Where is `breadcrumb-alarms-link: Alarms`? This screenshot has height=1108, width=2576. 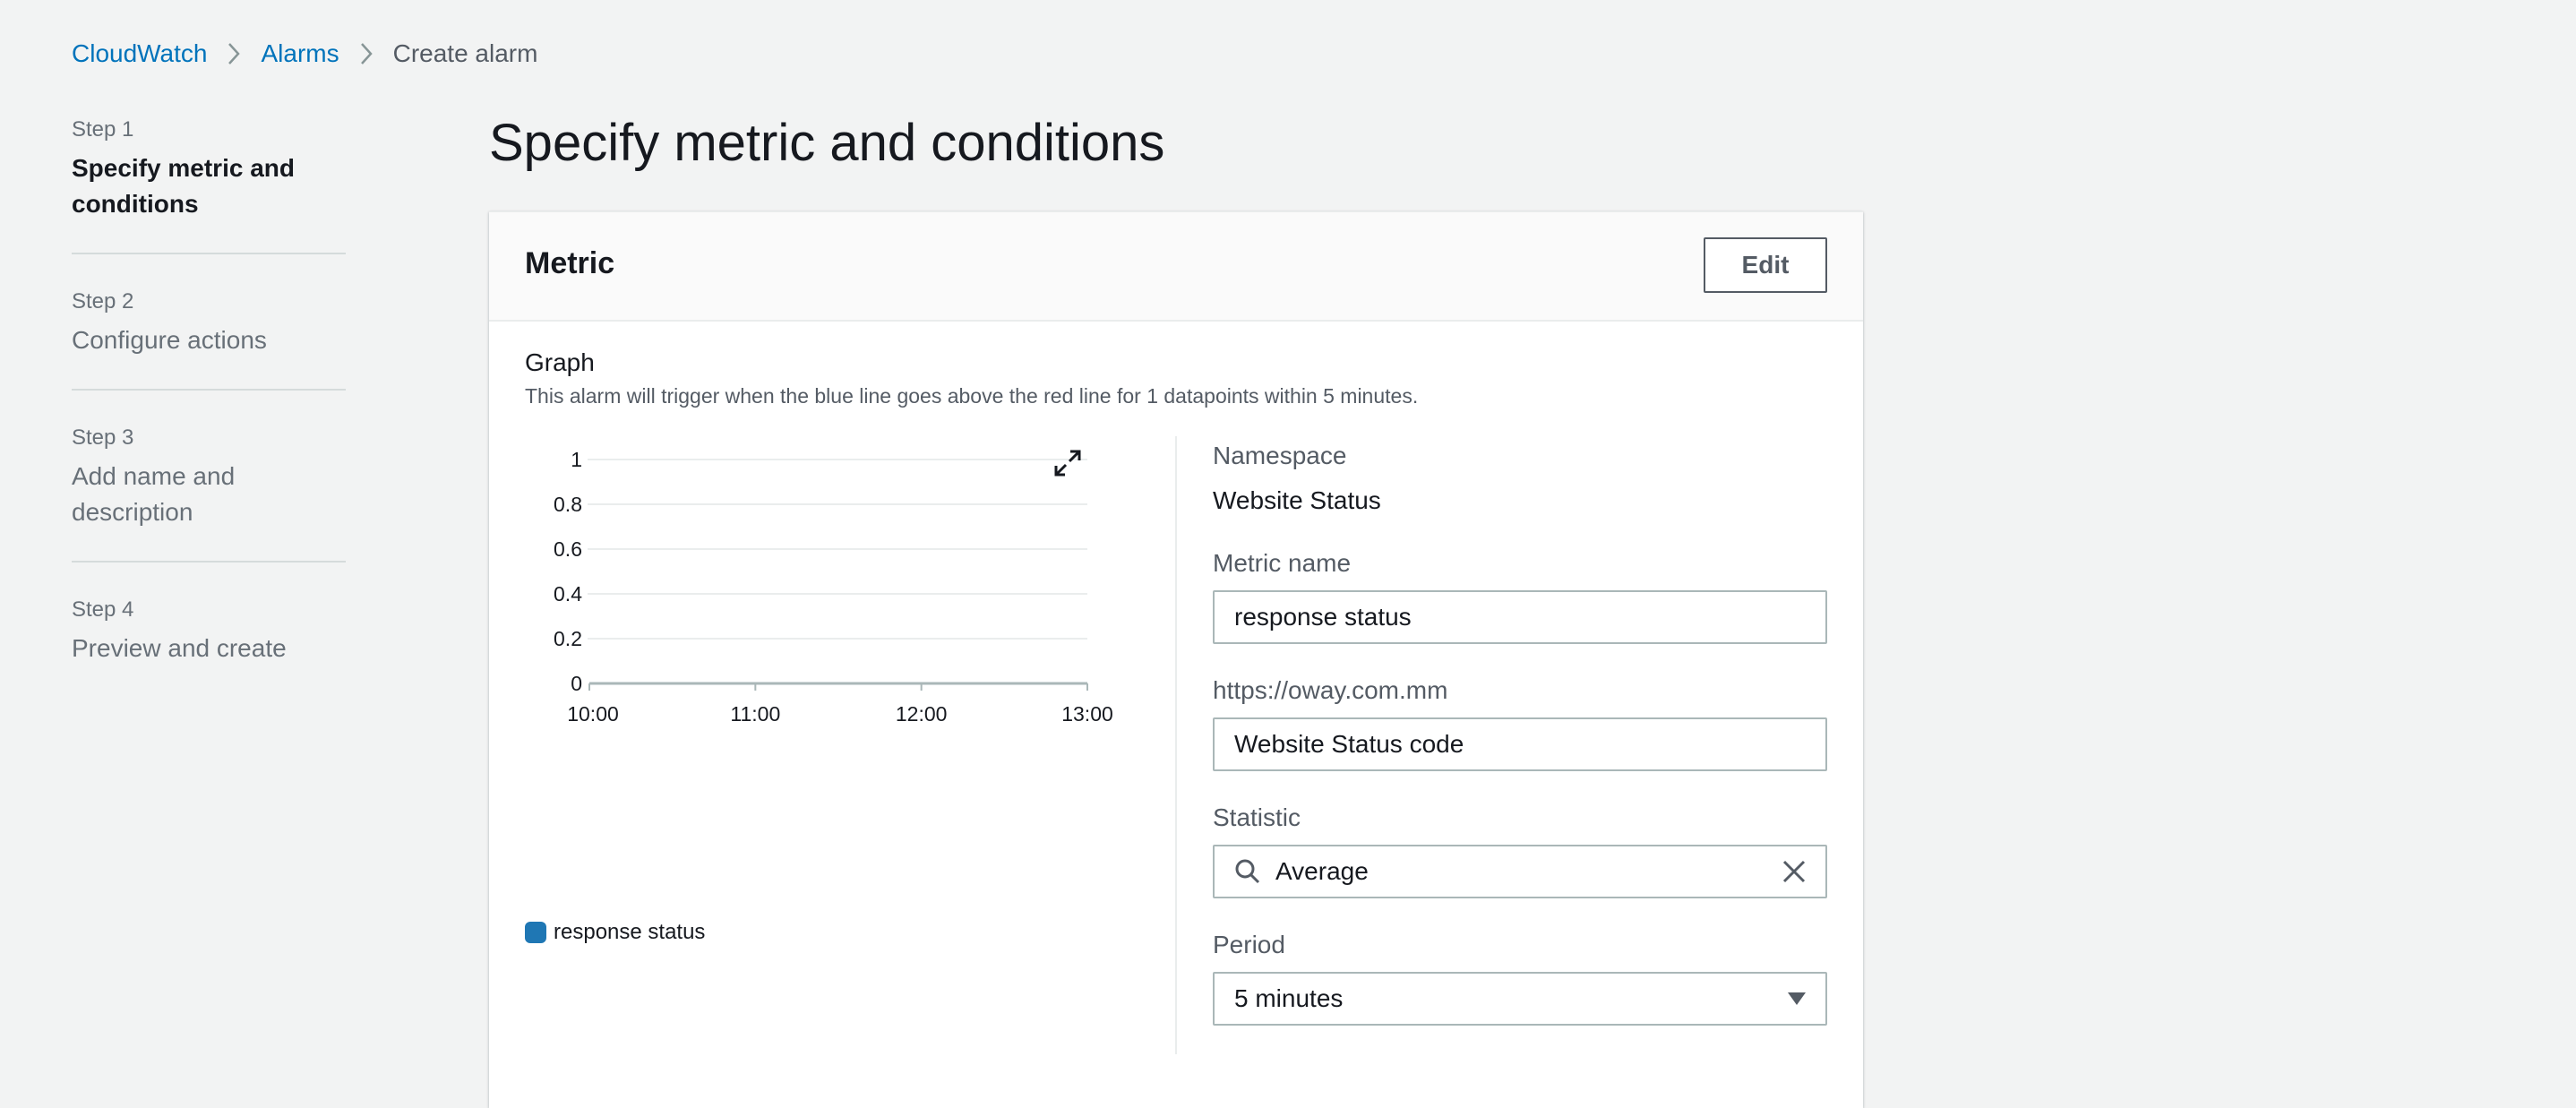
breadcrumb-alarms-link: Alarms is located at coordinates (300, 53).